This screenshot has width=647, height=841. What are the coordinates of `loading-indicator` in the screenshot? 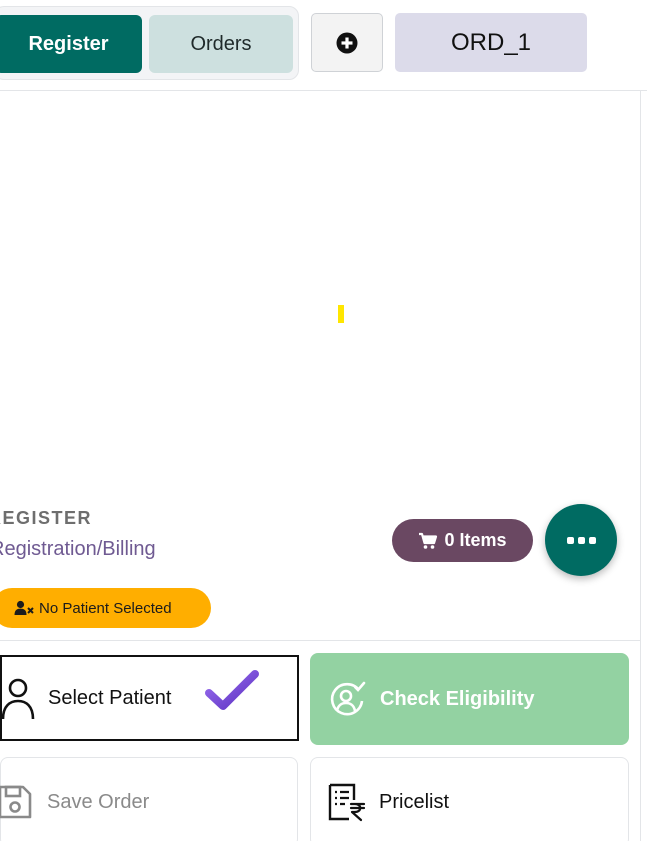 It's located at (341, 314).